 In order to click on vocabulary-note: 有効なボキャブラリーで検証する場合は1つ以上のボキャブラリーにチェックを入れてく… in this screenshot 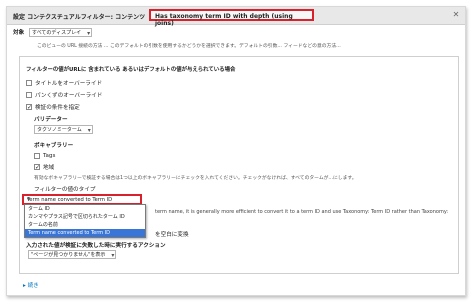, I will do `click(195, 178)`.